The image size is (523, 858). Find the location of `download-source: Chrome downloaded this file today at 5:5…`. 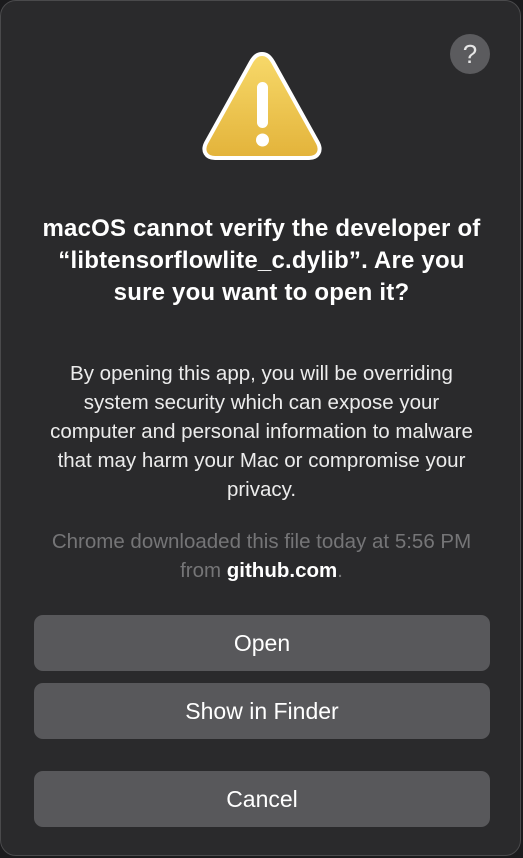

download-source: Chrome downloaded this file today at 5:5… is located at coordinates (261, 556).